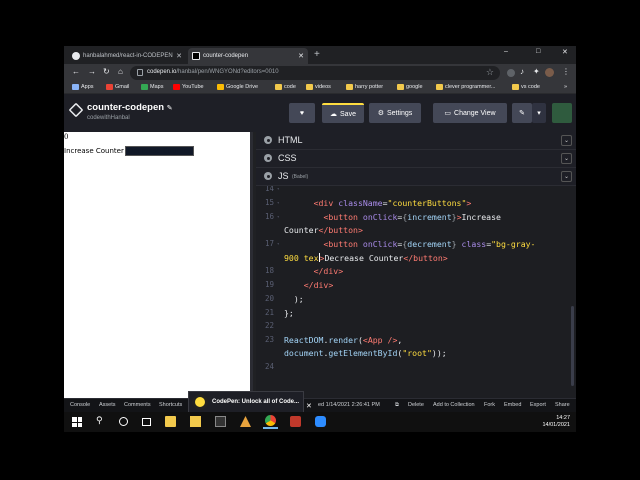  Describe the element at coordinates (320, 421) in the screenshot. I see `zoom-icon` at that location.